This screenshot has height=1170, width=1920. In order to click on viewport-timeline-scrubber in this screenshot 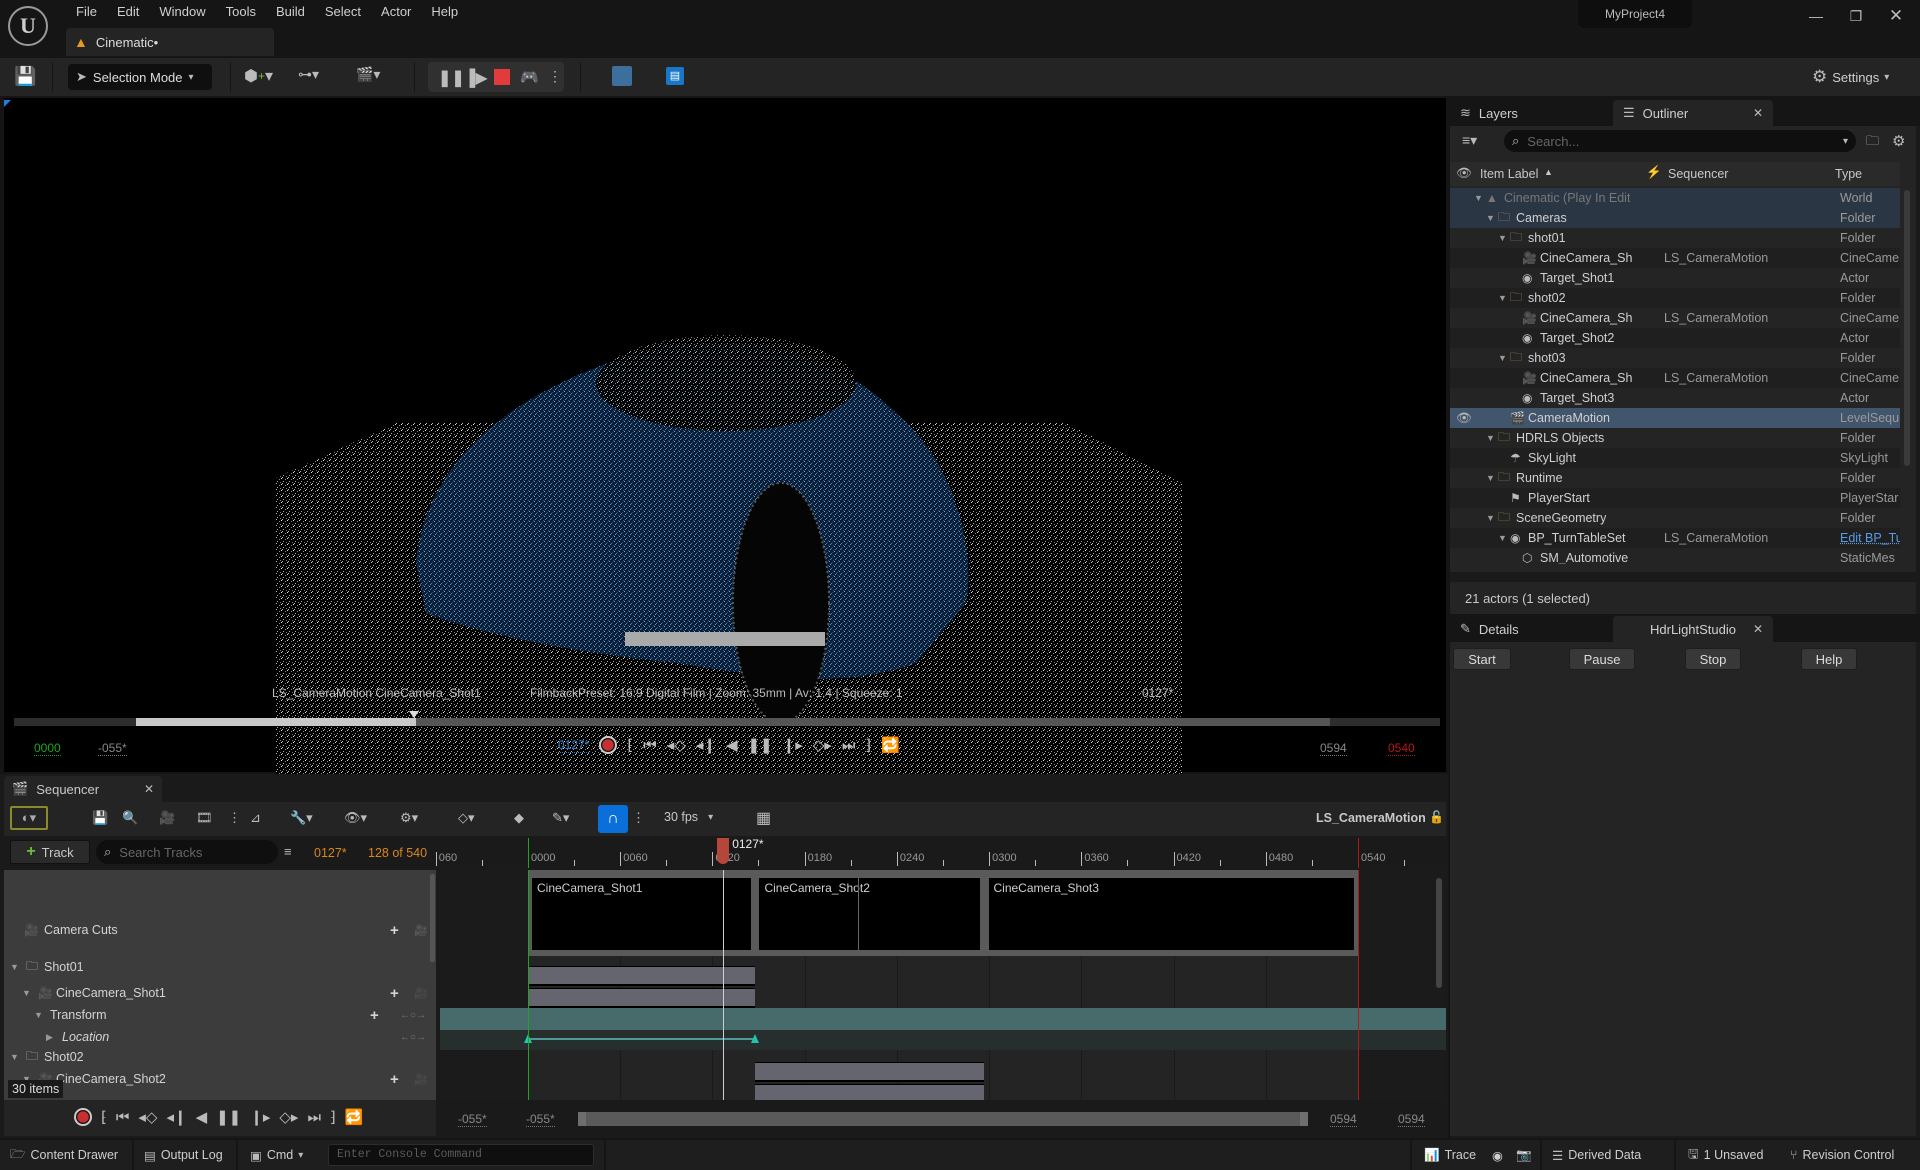, I will do `click(727, 718)`.